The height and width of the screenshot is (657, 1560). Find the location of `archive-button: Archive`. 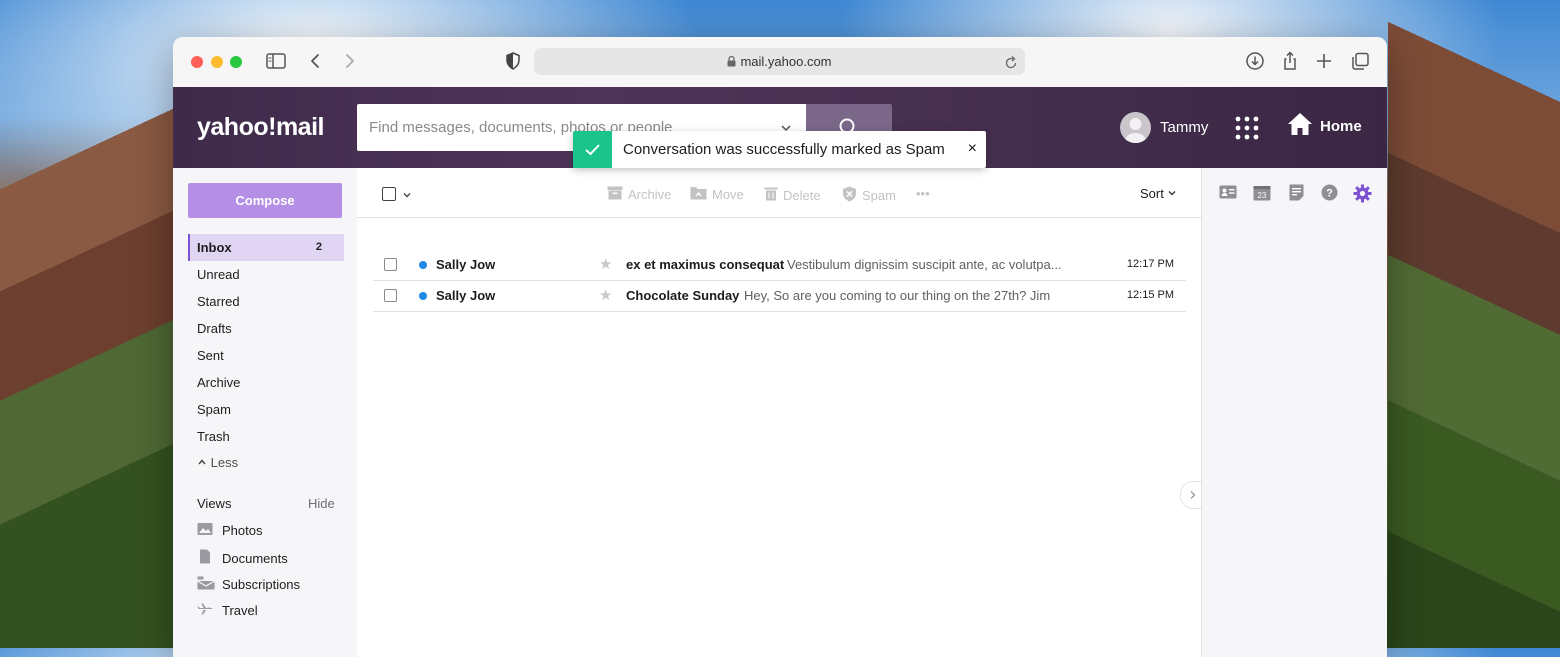

archive-button: Archive is located at coordinates (639, 194).